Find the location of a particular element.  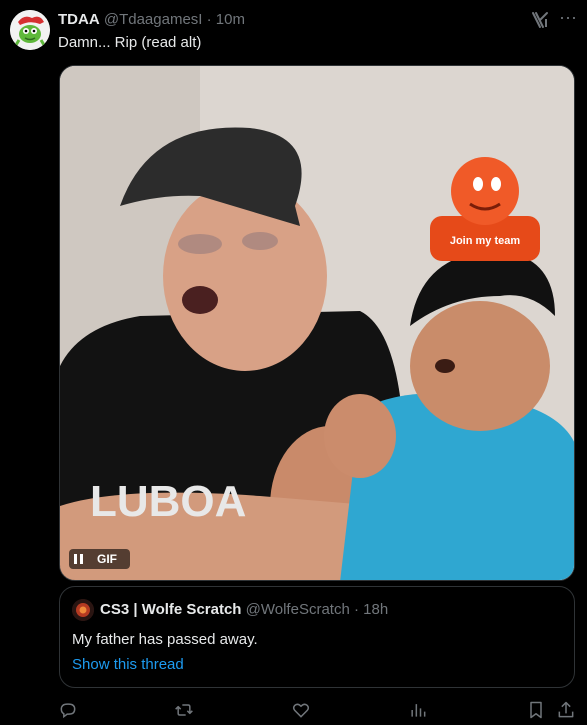

gif-badge: GIF is located at coordinates (99, 559).